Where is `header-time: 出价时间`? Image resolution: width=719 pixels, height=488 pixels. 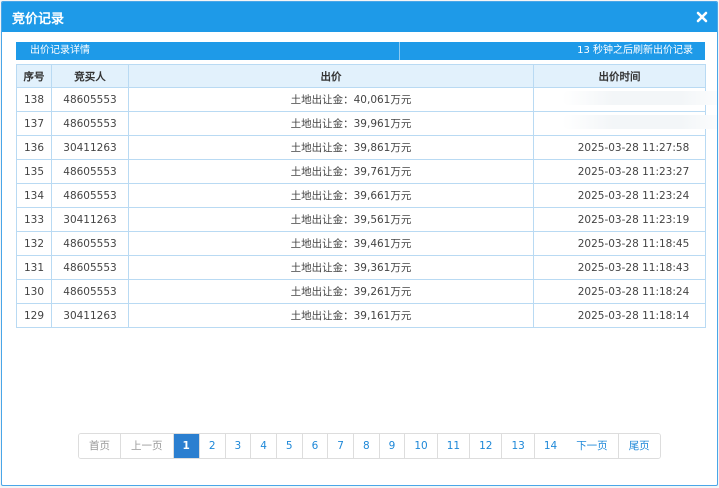
header-time: 出价时间 is located at coordinates (619, 76).